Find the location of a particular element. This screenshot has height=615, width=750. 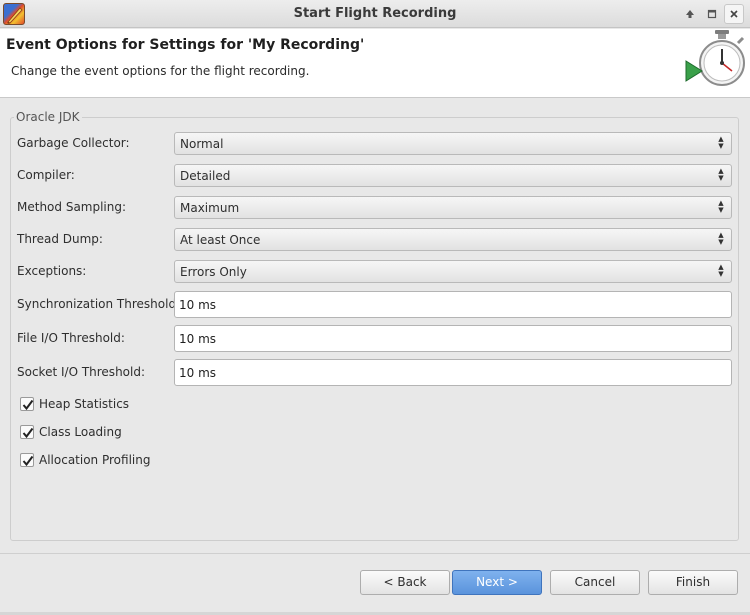

class-loading-checkbox-row: Class Loading is located at coordinates (71, 432).